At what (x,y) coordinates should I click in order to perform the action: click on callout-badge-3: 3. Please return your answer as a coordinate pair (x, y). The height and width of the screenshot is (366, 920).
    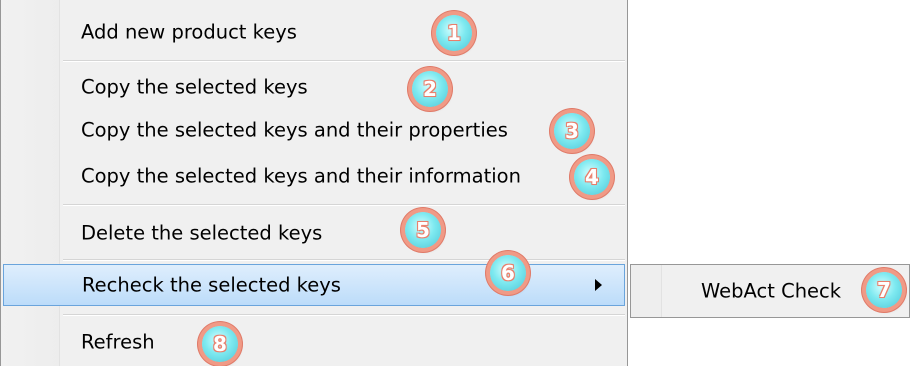
    Looking at the image, I should click on (572, 131).